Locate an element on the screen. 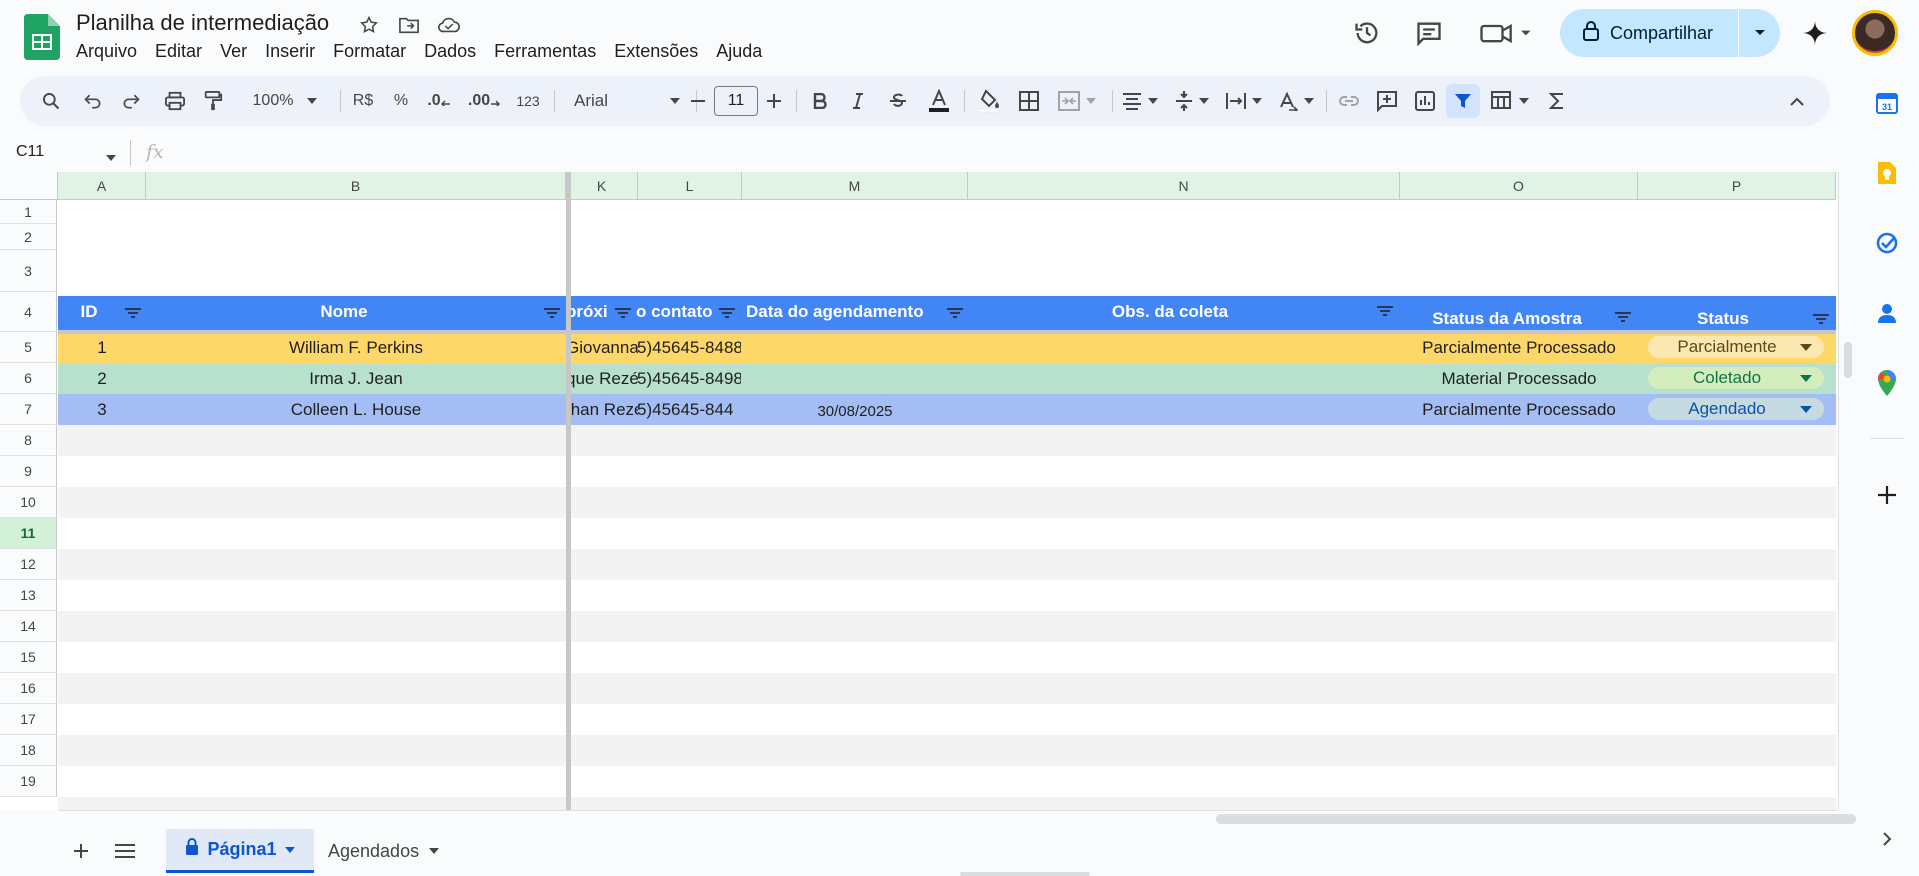 The width and height of the screenshot is (1919, 876). share-button: Compartilhar is located at coordinates (1649, 33).